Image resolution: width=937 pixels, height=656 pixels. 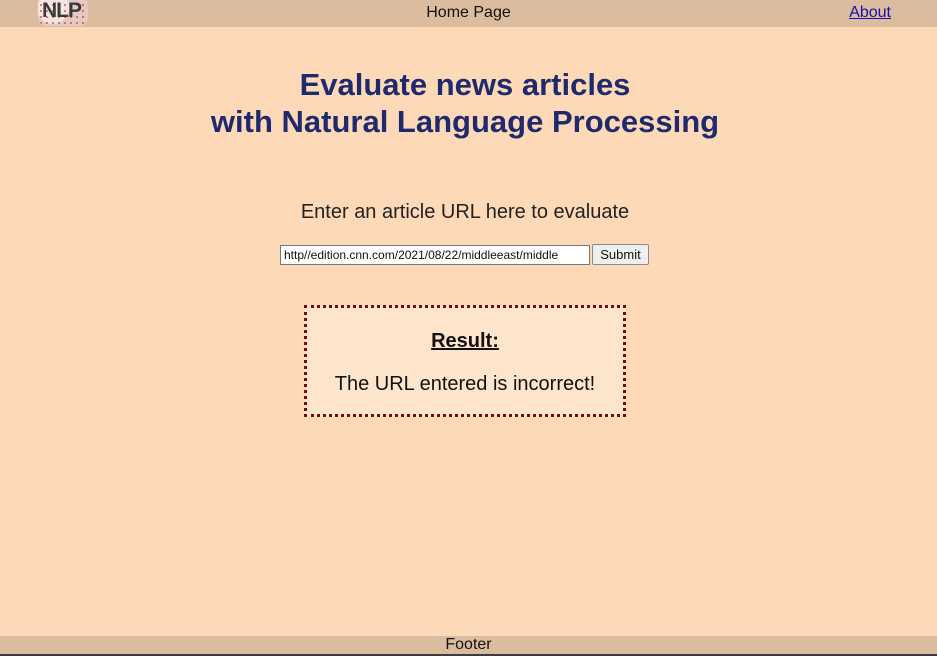 What do you see at coordinates (465, 212) in the screenshot?
I see `url-prompt: Enter an article URL here to evaluate` at bounding box center [465, 212].